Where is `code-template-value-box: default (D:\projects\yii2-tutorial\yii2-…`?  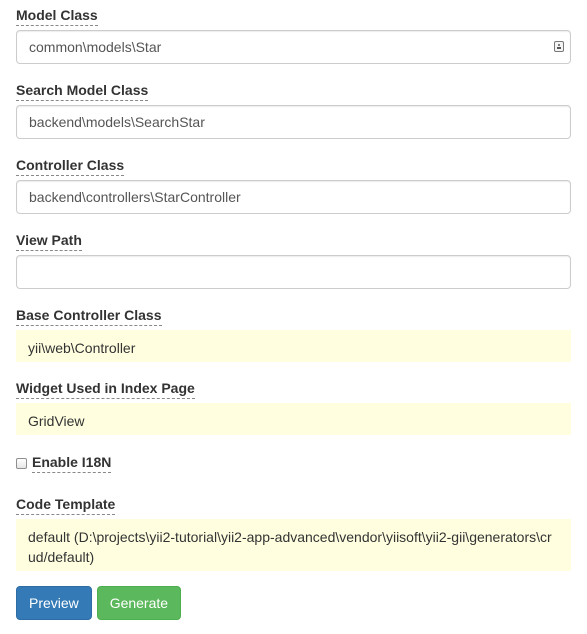
code-template-value-box: default (D:\projects\yii2-tutorial\yii2-… is located at coordinates (293, 545).